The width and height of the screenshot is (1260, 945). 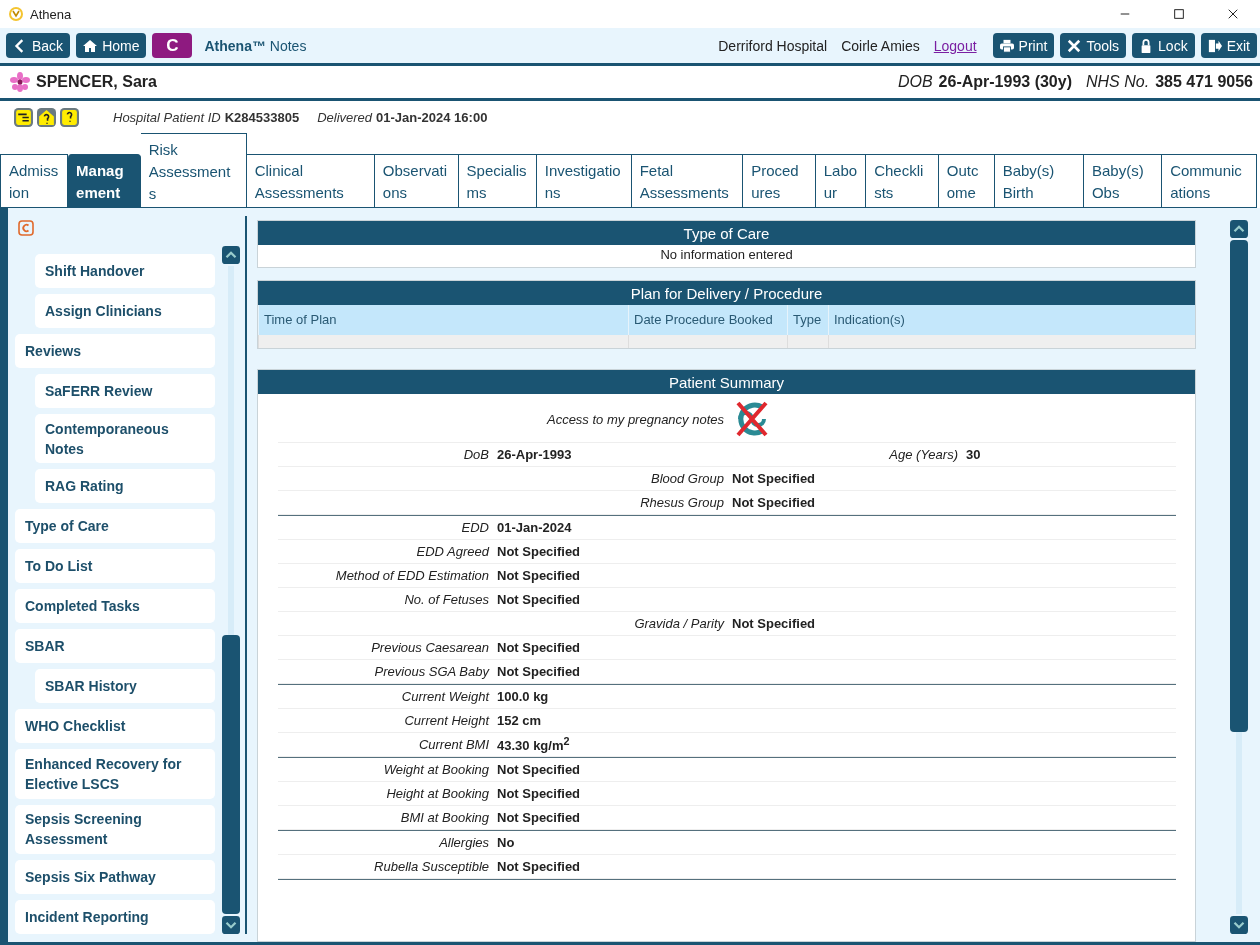 What do you see at coordinates (345, 117) in the screenshot?
I see `delivered-label: Delivered` at bounding box center [345, 117].